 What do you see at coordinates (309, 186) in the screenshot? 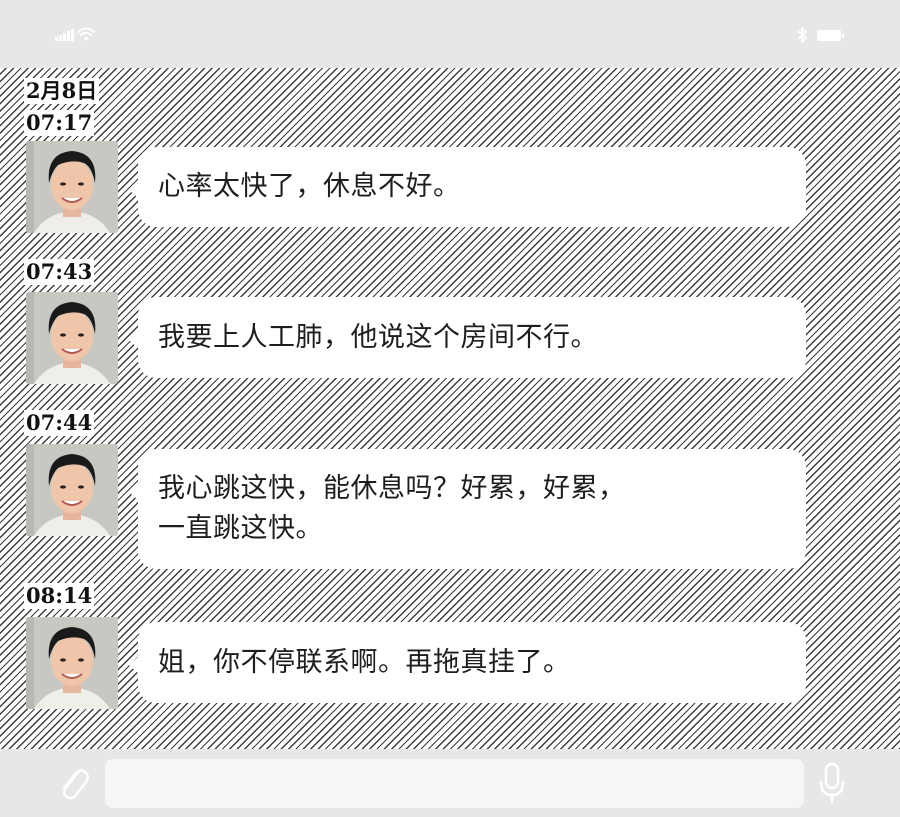
I see `message-text: 心率太快了，休息不好。` at bounding box center [309, 186].